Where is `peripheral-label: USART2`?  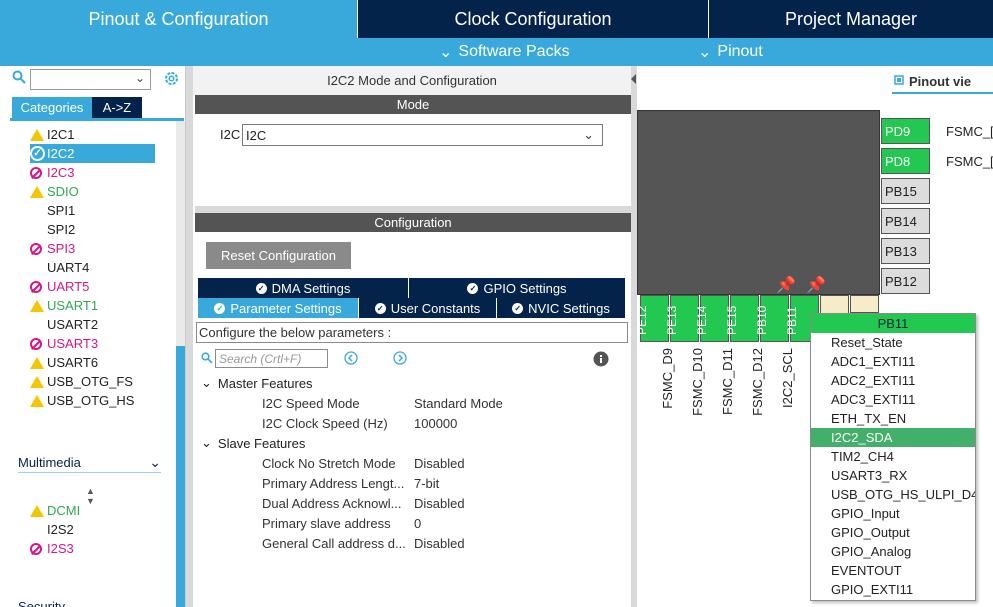 peripheral-label: USART2 is located at coordinates (73, 324).